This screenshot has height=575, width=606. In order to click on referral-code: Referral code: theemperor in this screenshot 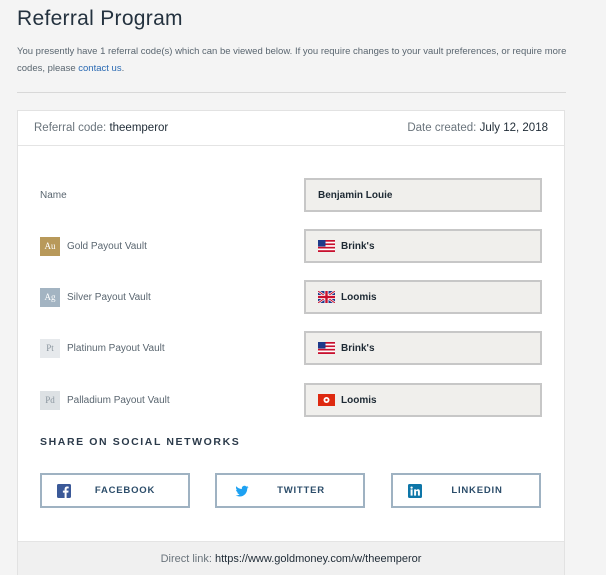, I will do `click(101, 128)`.